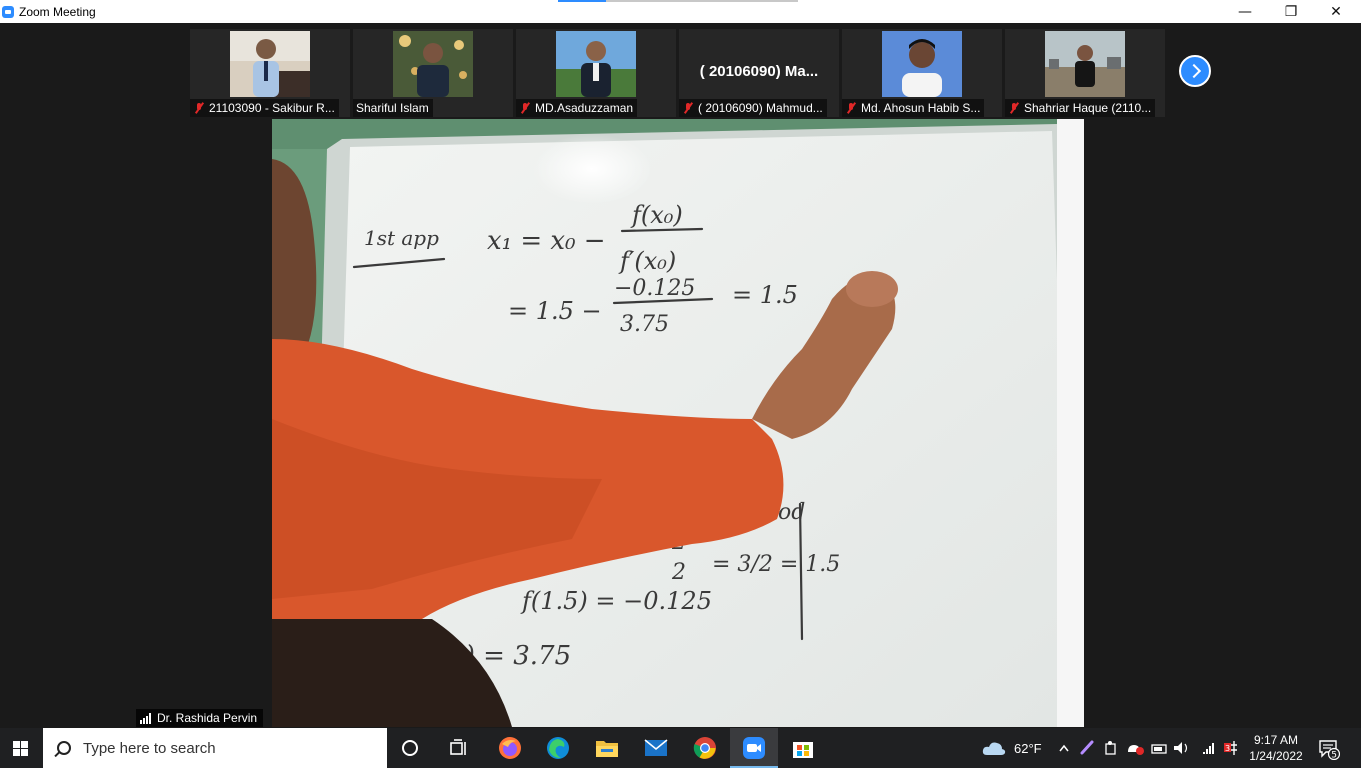  Describe the element at coordinates (1245, 11) in the screenshot. I see `minimize-button: —` at that location.